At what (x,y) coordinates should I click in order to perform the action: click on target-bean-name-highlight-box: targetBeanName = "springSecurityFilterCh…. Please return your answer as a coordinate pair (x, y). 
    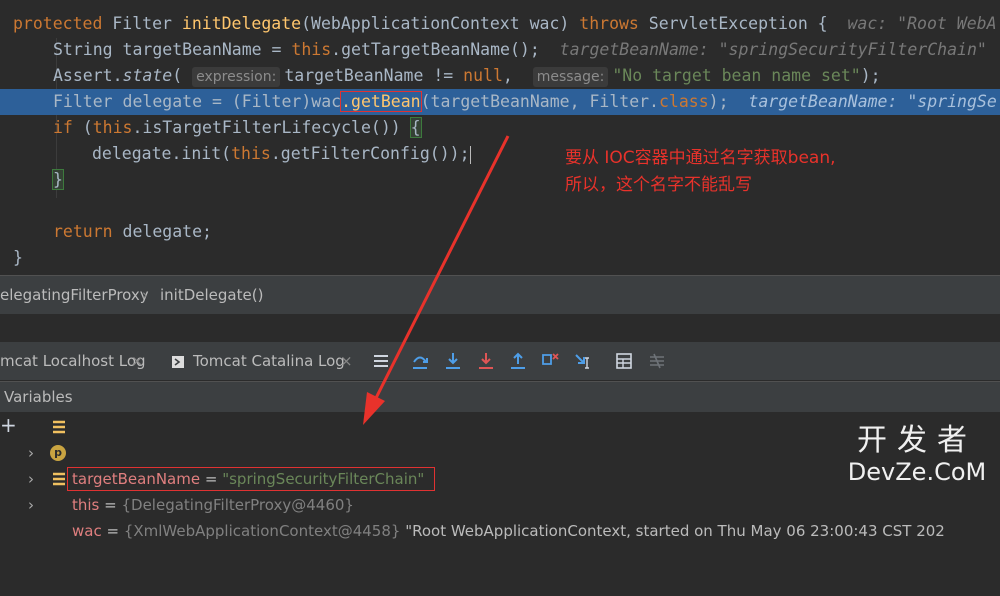
    Looking at the image, I should click on (251, 479).